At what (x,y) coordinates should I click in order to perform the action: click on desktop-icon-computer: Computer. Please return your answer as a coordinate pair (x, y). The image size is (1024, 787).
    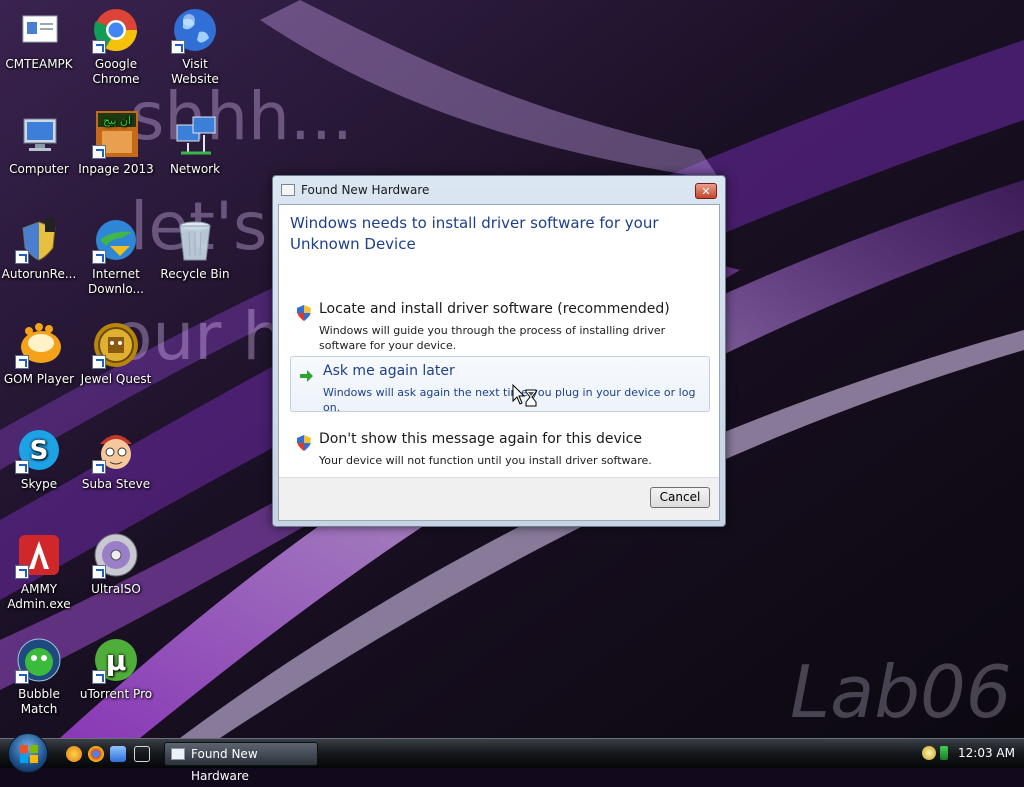
    Looking at the image, I should click on (39, 143).